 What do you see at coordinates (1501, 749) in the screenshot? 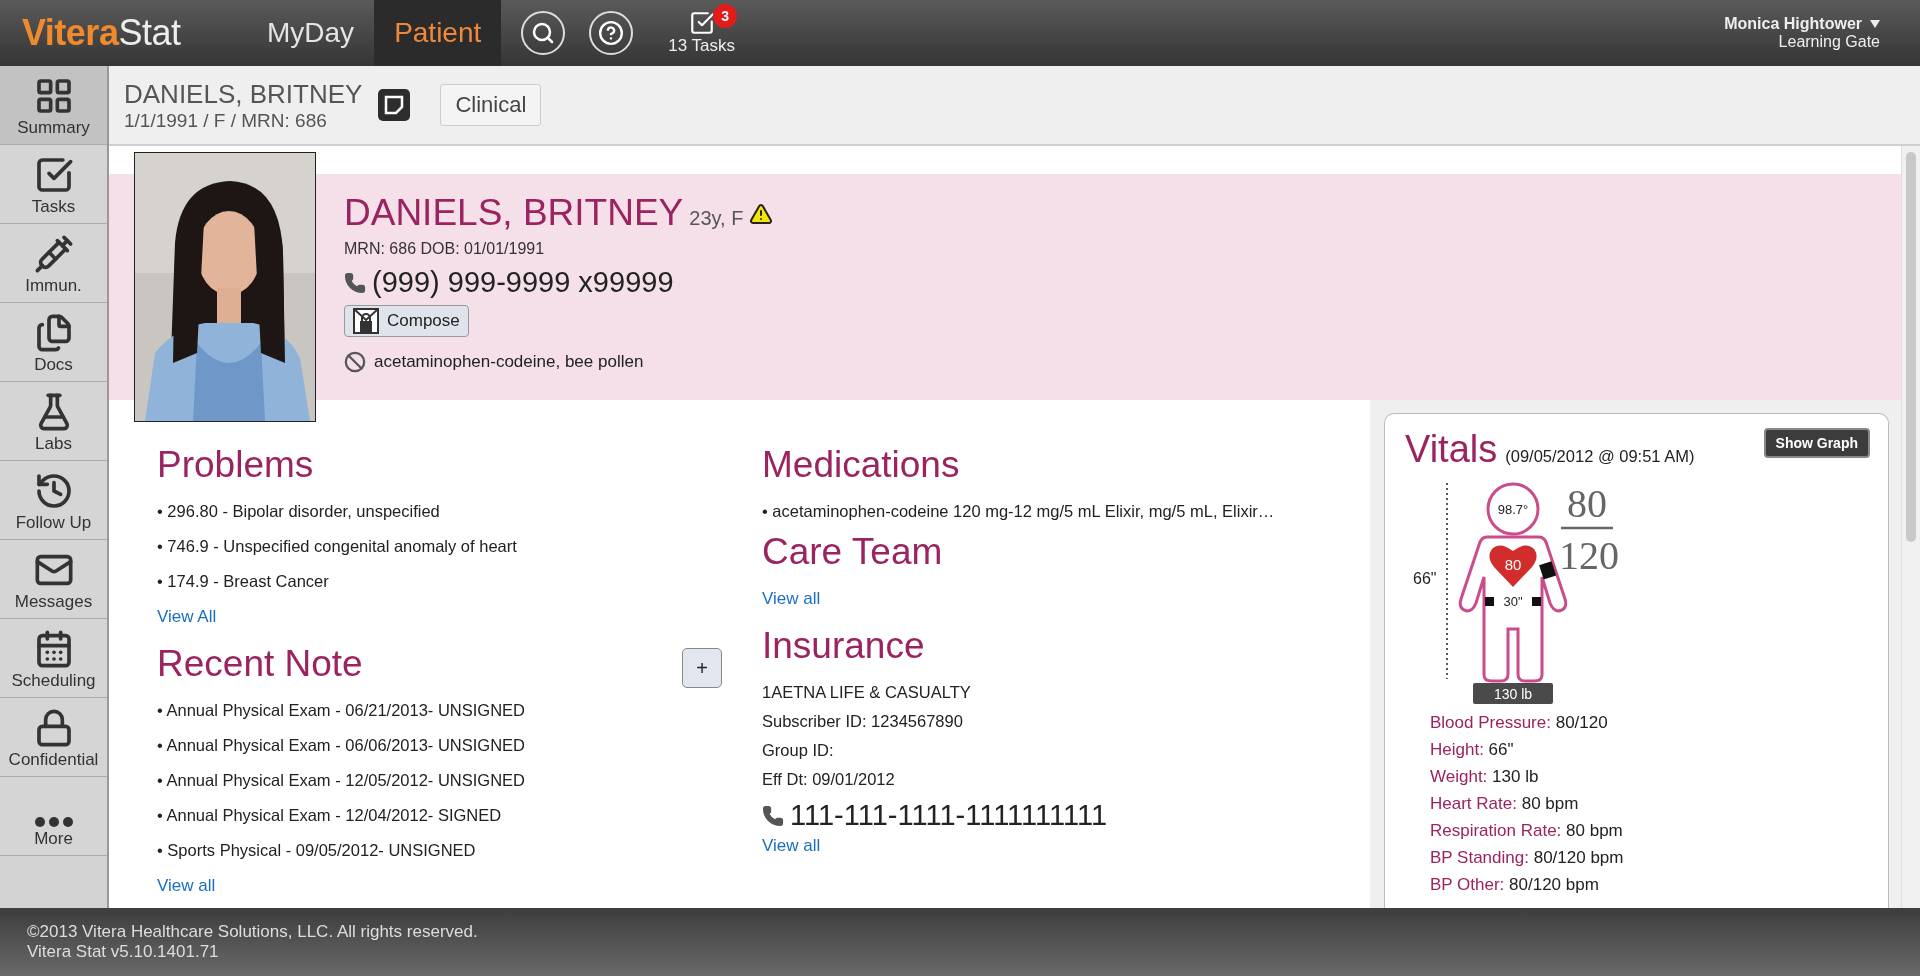
I see `vital-value: 66"` at bounding box center [1501, 749].